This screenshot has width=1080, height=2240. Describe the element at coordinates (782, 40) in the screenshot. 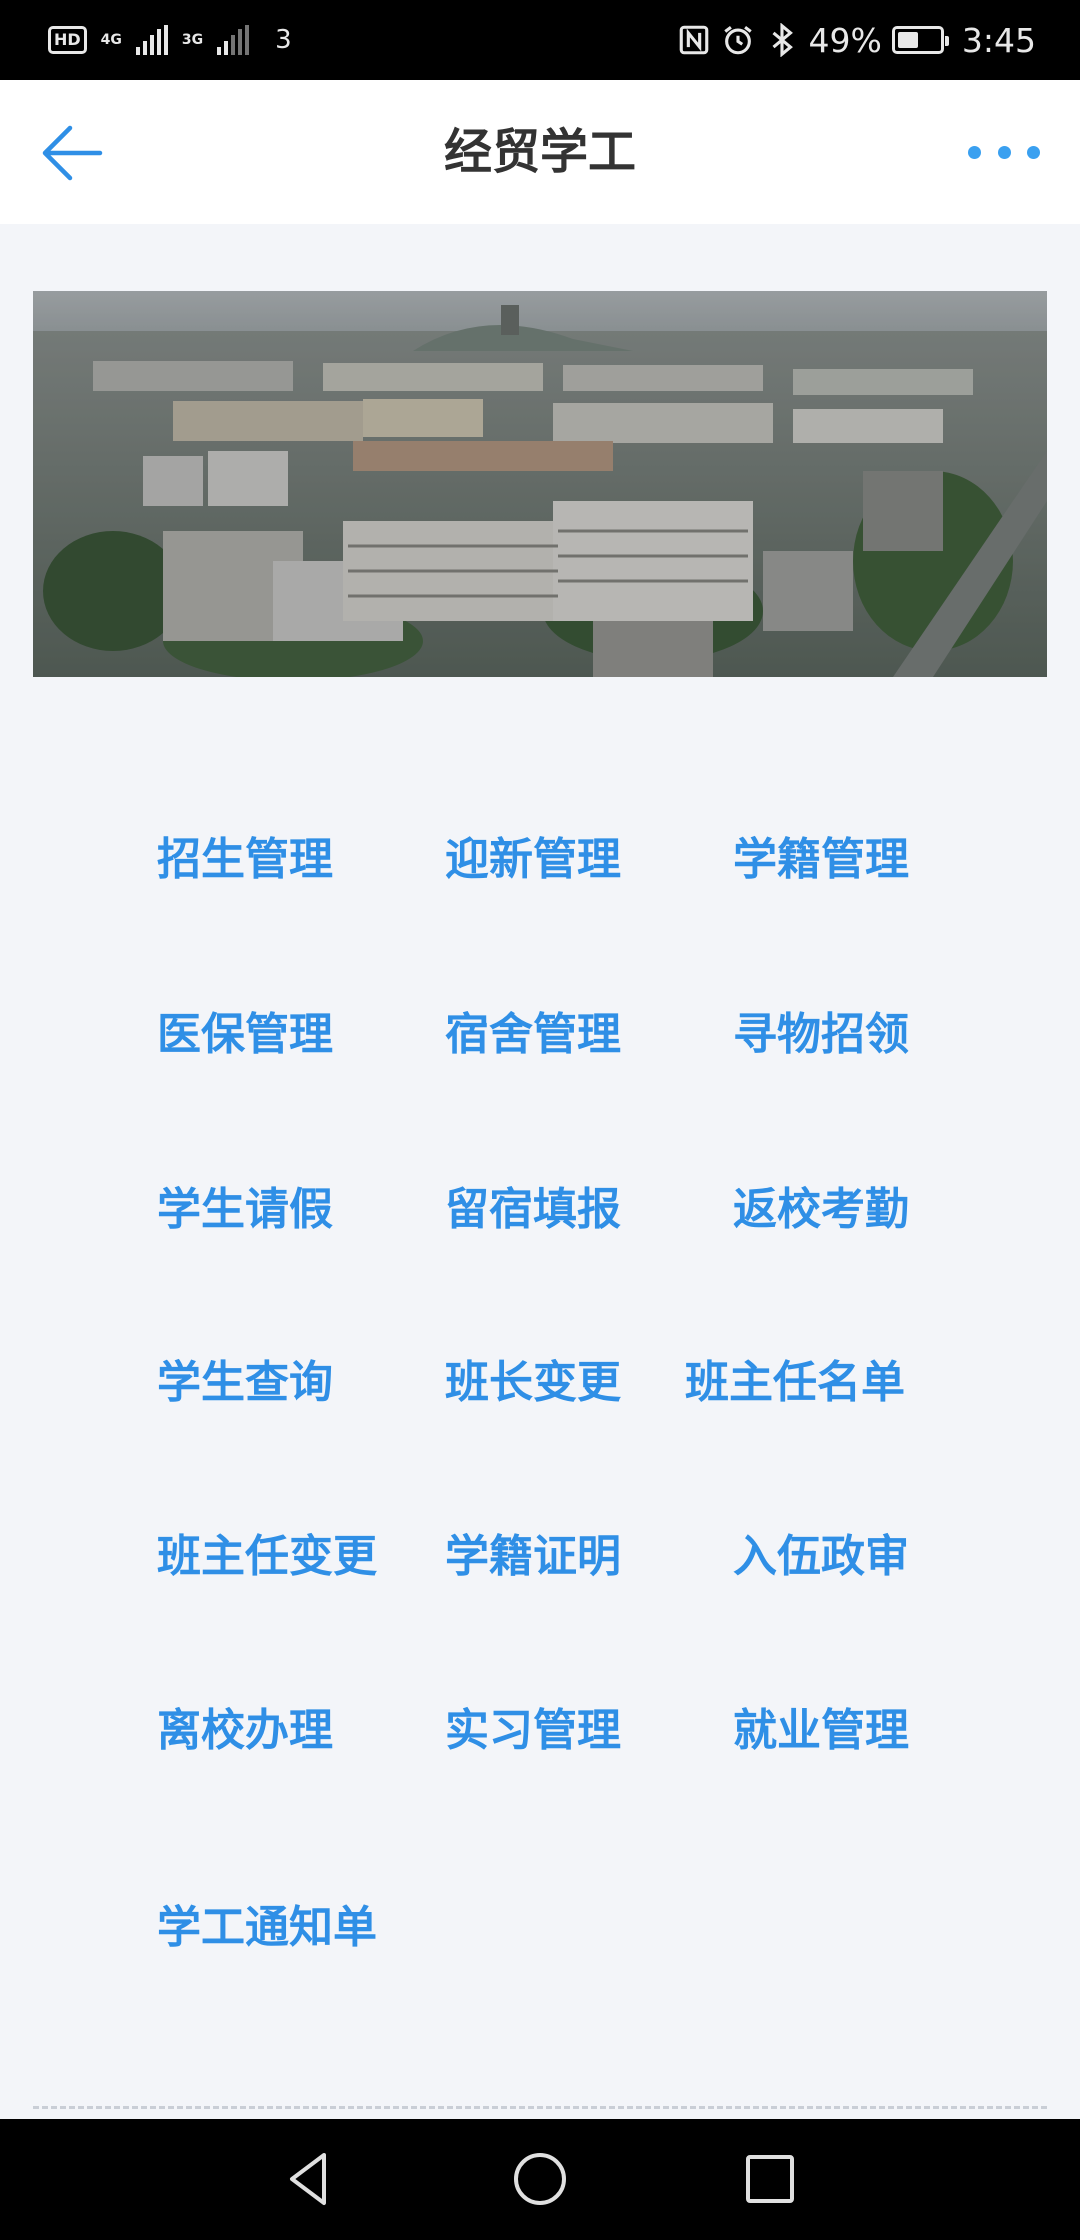

I see `bluetooth-icon` at that location.